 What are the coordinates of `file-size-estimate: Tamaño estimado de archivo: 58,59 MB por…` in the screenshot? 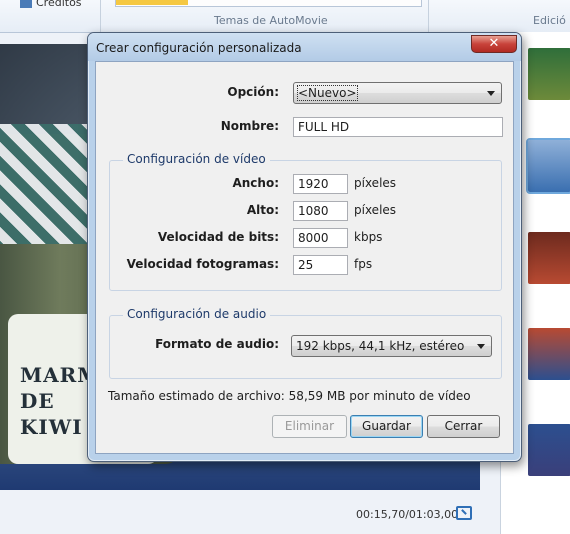 It's located at (289, 396).